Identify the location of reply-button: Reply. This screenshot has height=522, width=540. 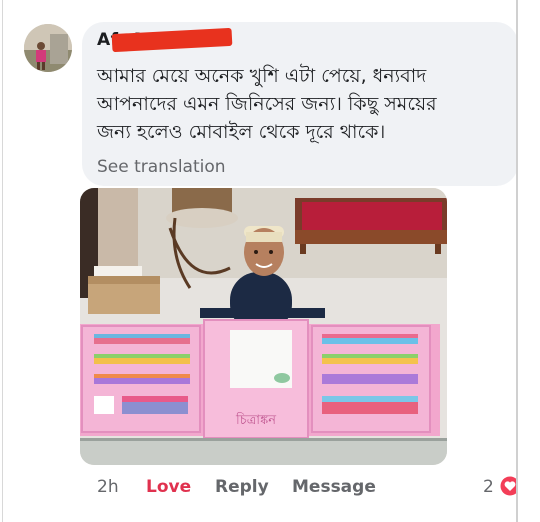
(242, 487).